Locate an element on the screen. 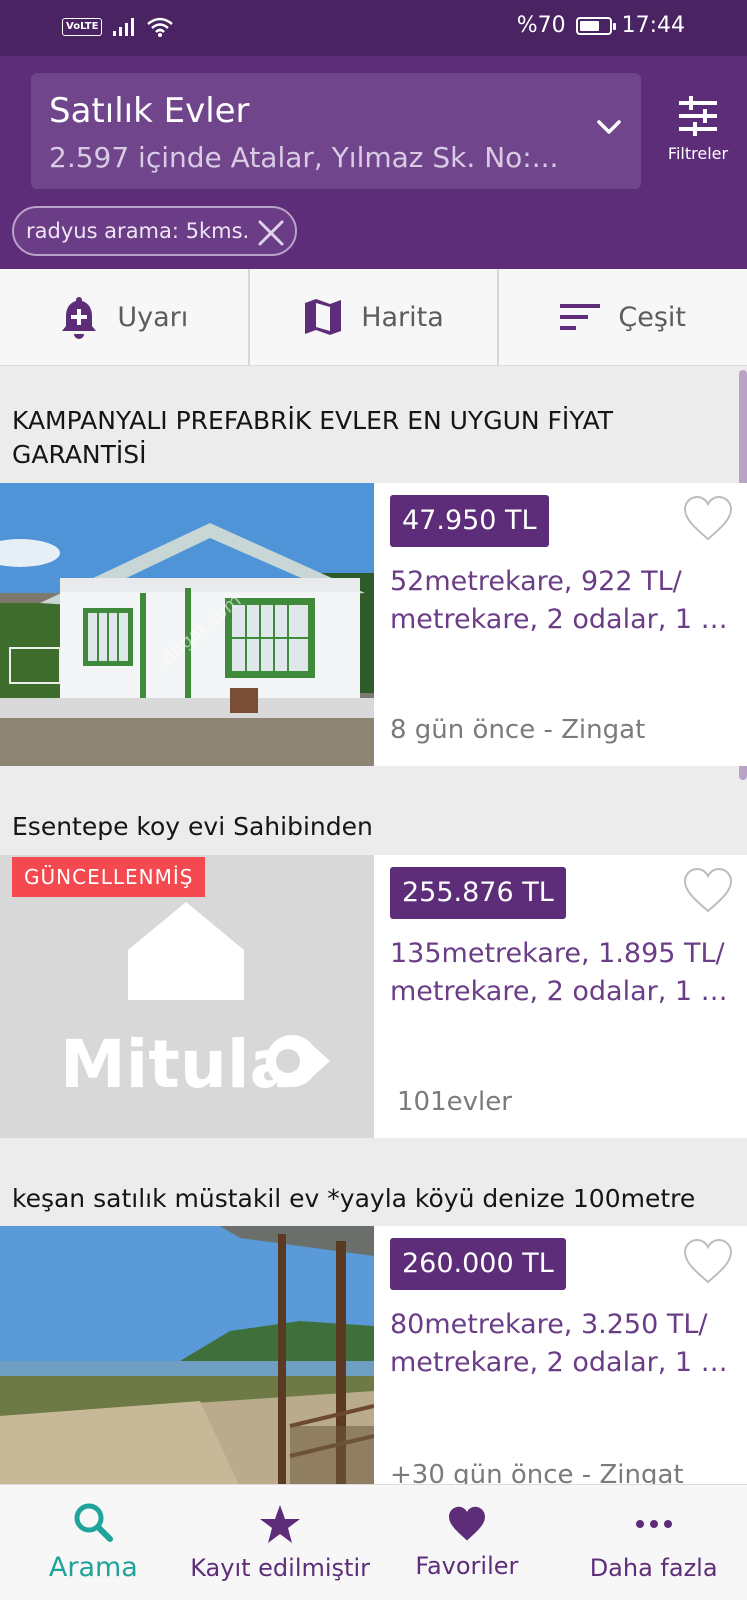 This screenshot has height=1600, width=747. details-line: 135metrekare, 1.895 TL/ is located at coordinates (557, 953).